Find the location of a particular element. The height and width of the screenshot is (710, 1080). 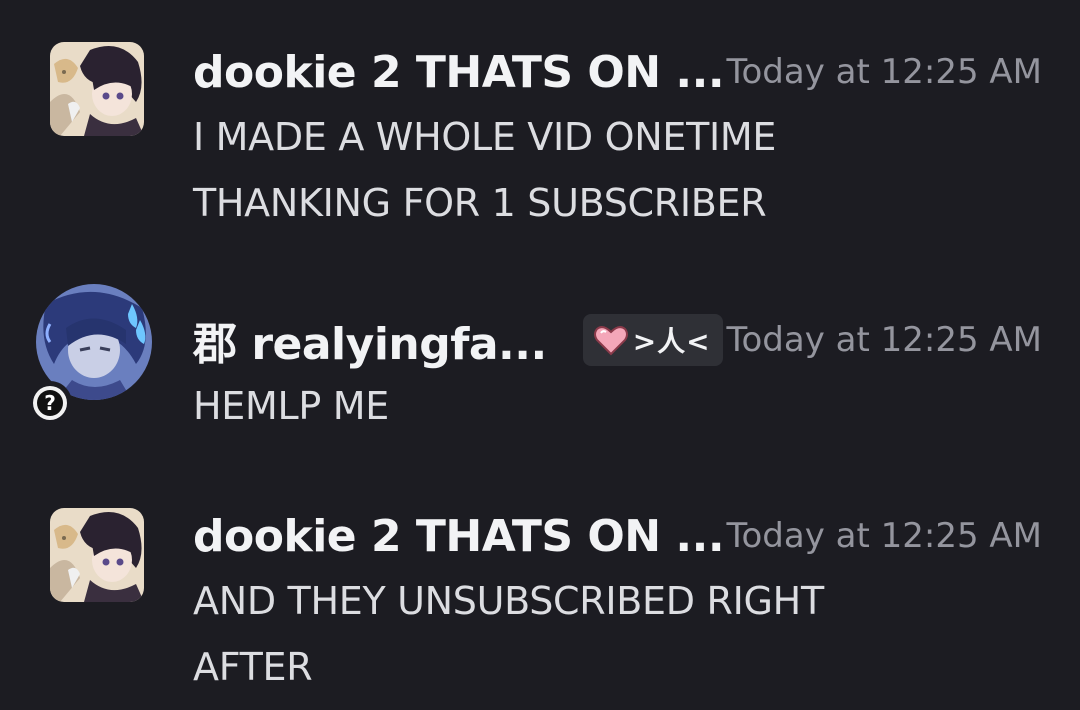

message-line: AND THEY UNSUBSCRIBED RIGHT is located at coordinates (508, 601).